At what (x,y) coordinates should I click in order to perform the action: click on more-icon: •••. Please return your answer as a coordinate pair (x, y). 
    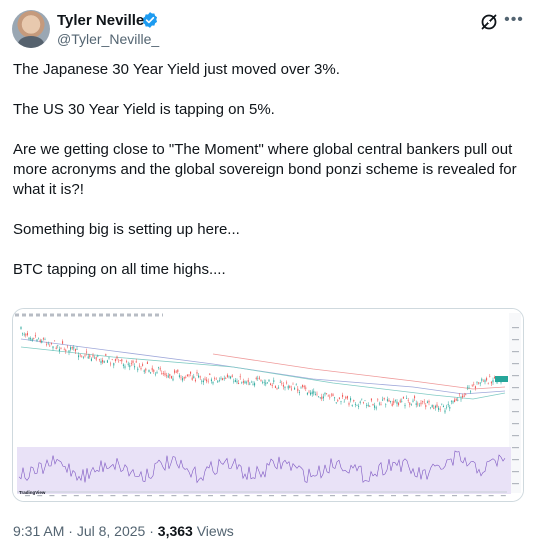
    Looking at the image, I should click on (514, 20).